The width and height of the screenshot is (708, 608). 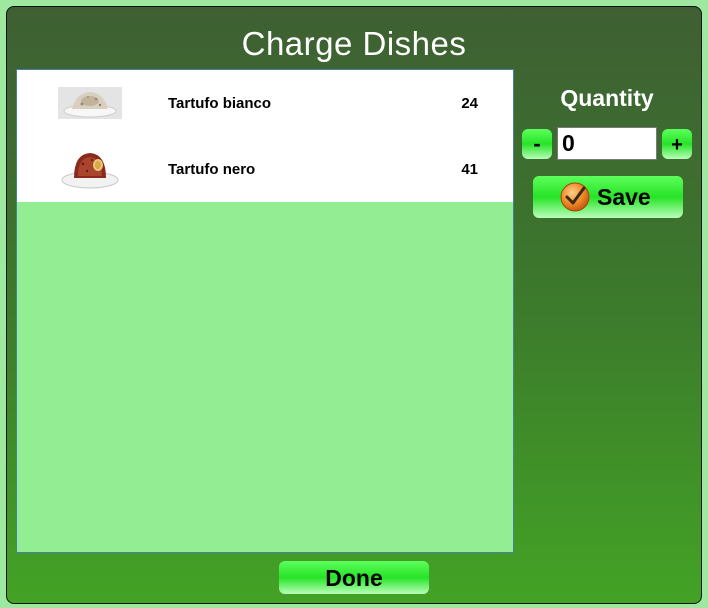 I want to click on dish-row: Tartufo nero 41, so click(x=265, y=169).